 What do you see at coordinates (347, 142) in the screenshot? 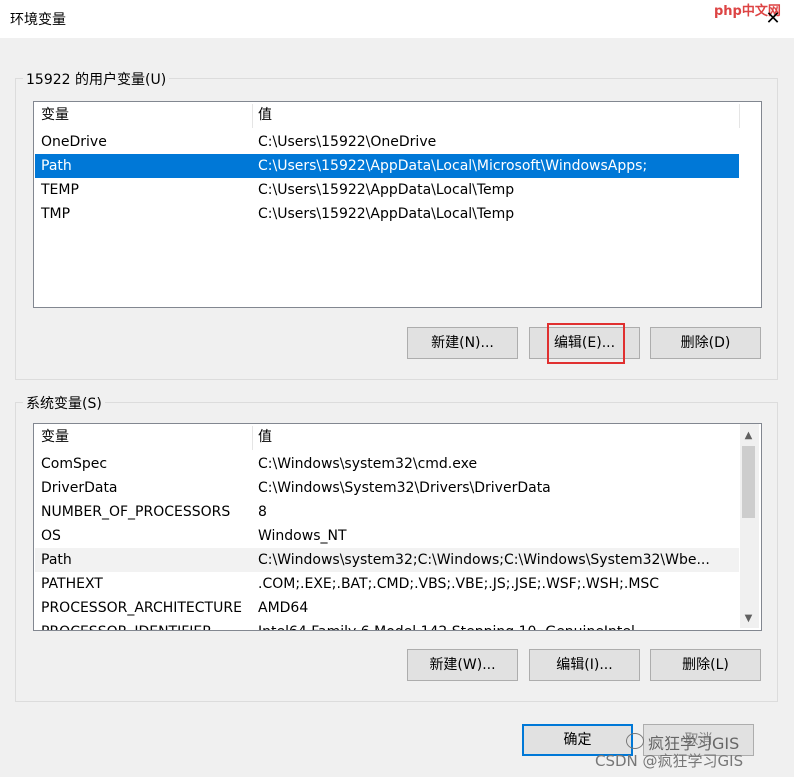
I see `variable-value: C:\Users\15922\OneDrive` at bounding box center [347, 142].